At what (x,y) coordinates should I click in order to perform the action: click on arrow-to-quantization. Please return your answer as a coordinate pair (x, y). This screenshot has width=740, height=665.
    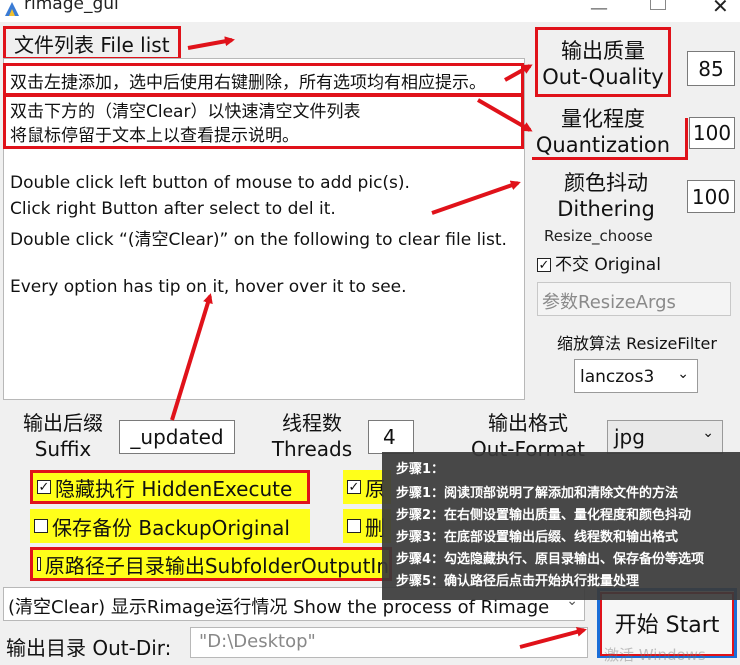
    Looking at the image, I should click on (505, 115).